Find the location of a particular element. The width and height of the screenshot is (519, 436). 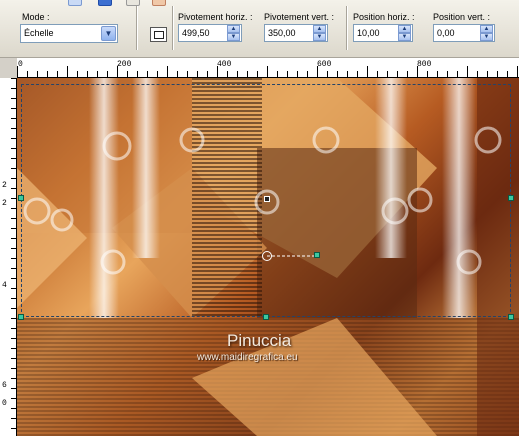

pick-tool-icon is located at coordinates (105, 3).